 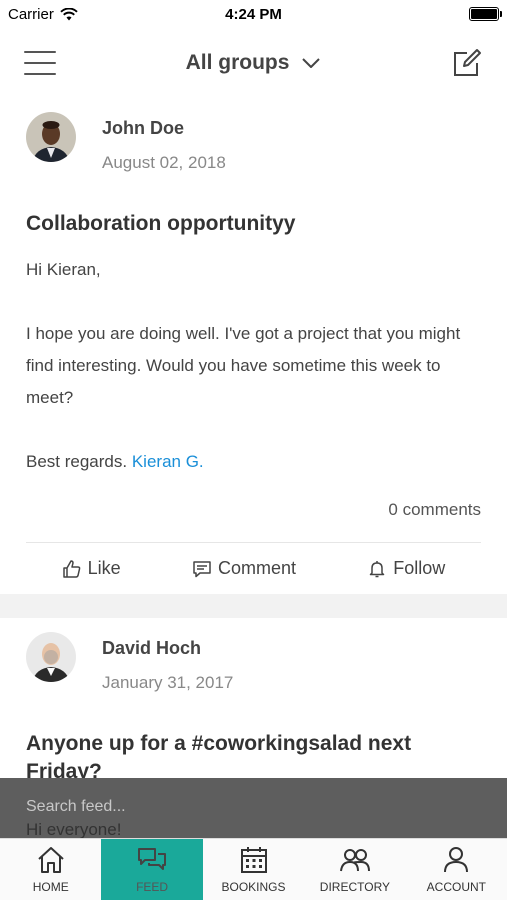 I want to click on tab-account: ACCOUNT, so click(x=456, y=869).